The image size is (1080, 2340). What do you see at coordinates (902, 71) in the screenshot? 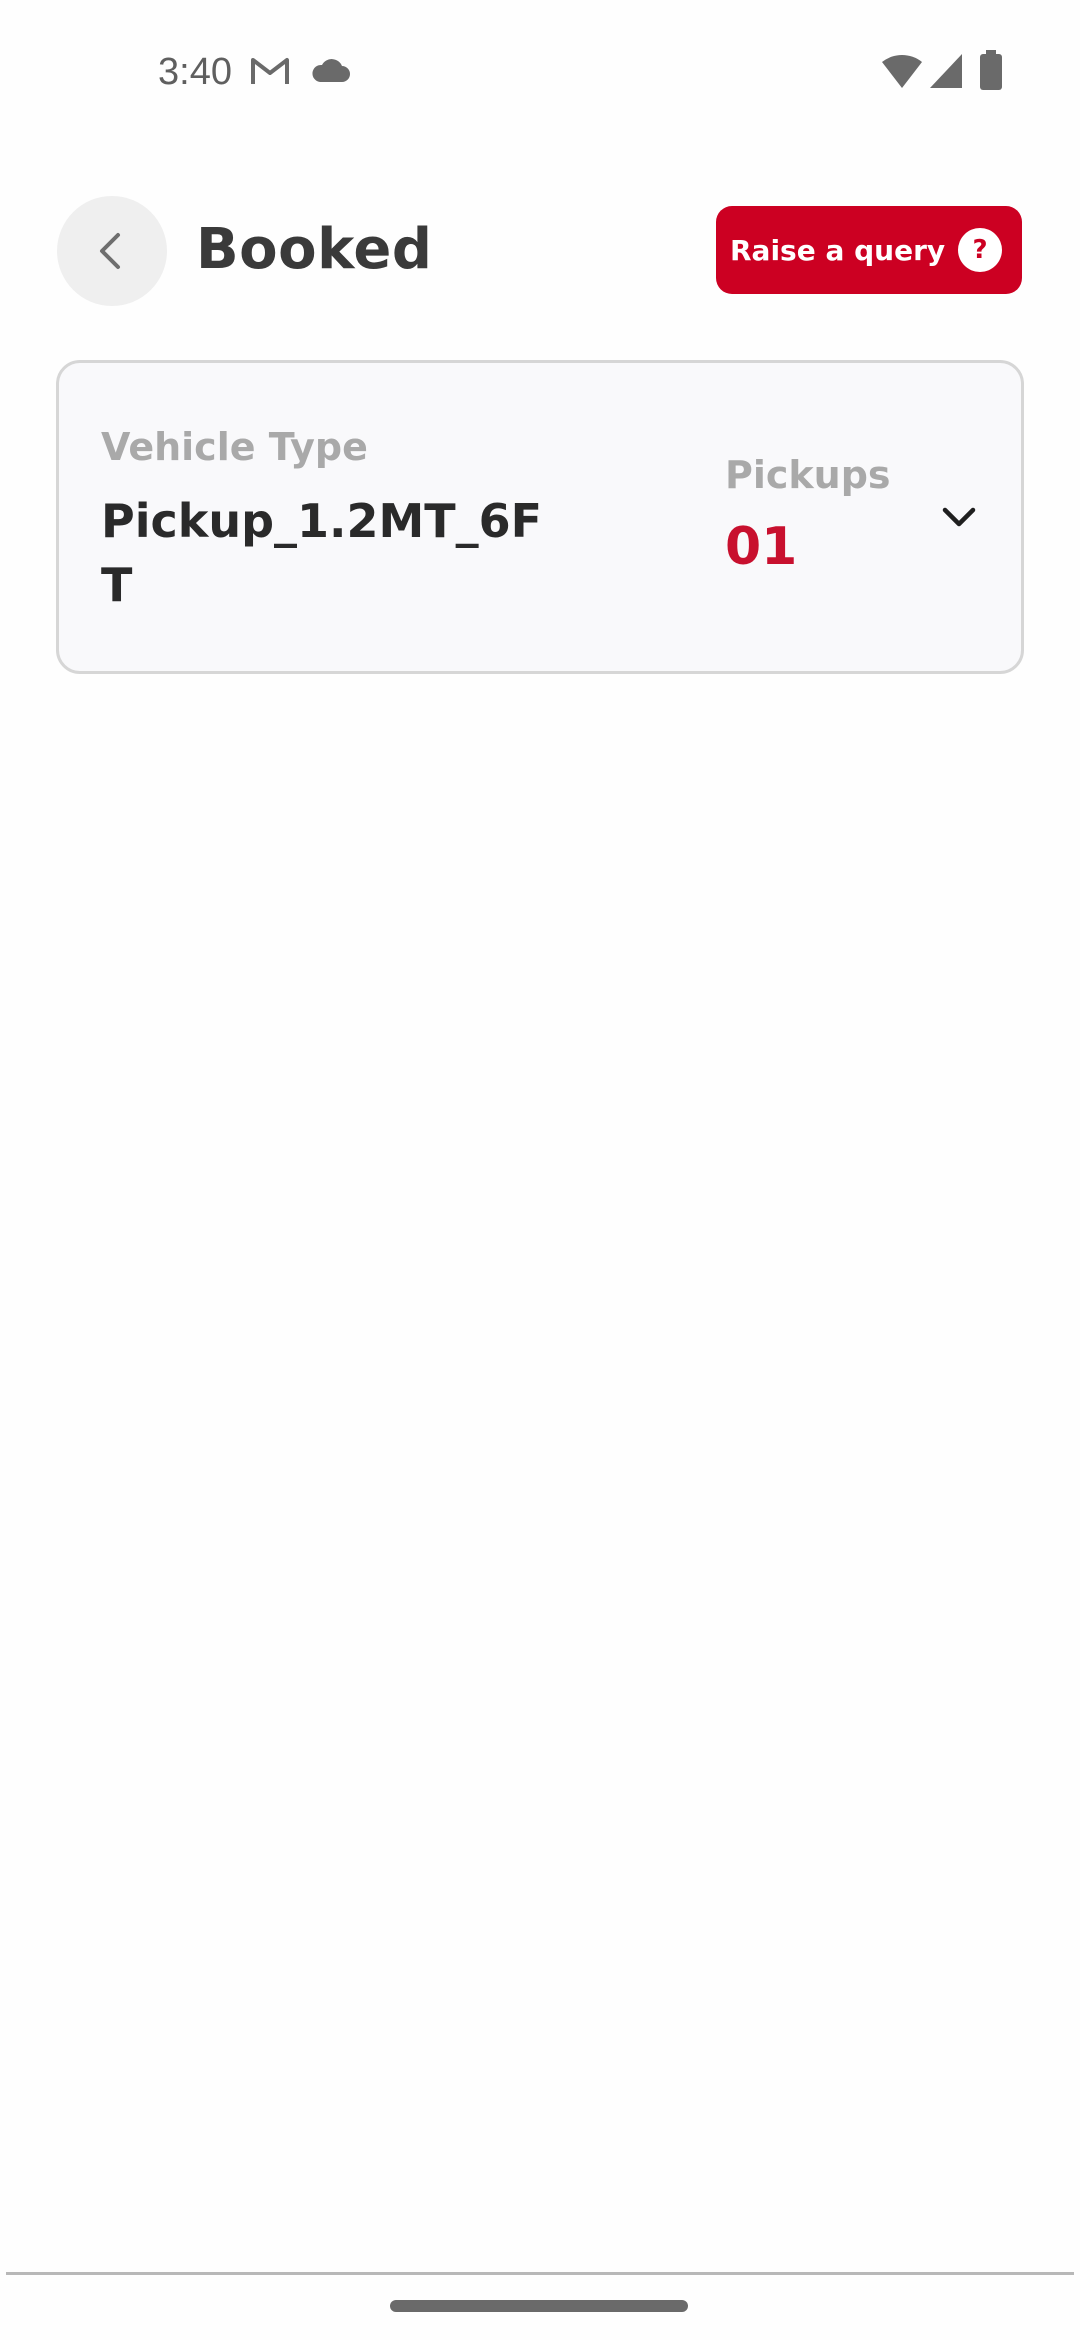
I see `wifi-icon` at bounding box center [902, 71].